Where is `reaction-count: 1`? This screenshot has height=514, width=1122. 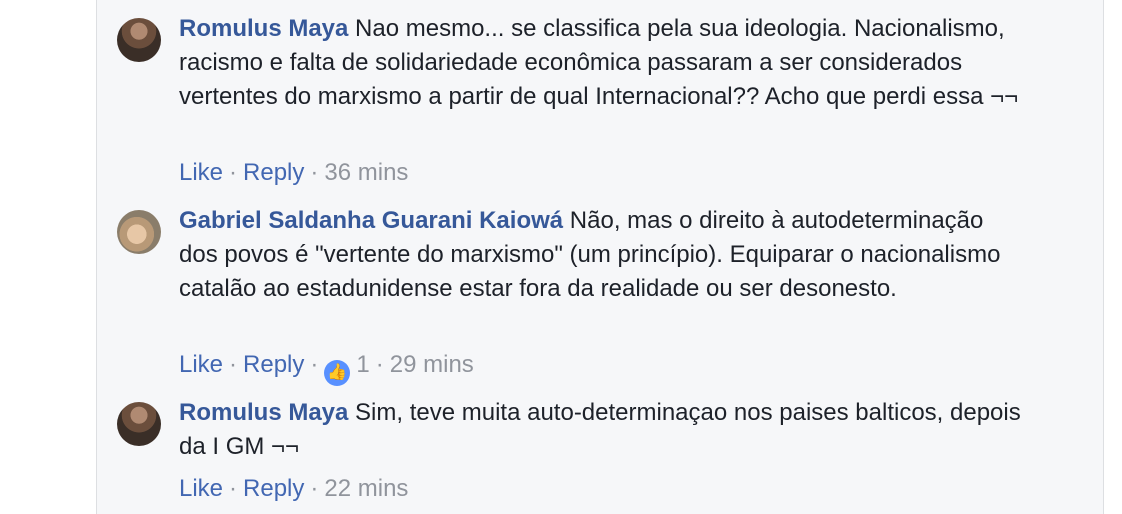 reaction-count: 1 is located at coordinates (362, 364).